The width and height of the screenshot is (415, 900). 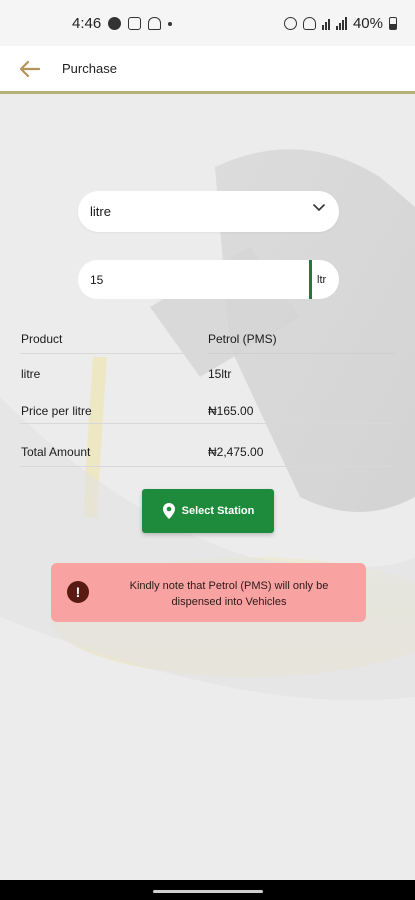 I want to click on status-left: 4:46, so click(x=122, y=23).